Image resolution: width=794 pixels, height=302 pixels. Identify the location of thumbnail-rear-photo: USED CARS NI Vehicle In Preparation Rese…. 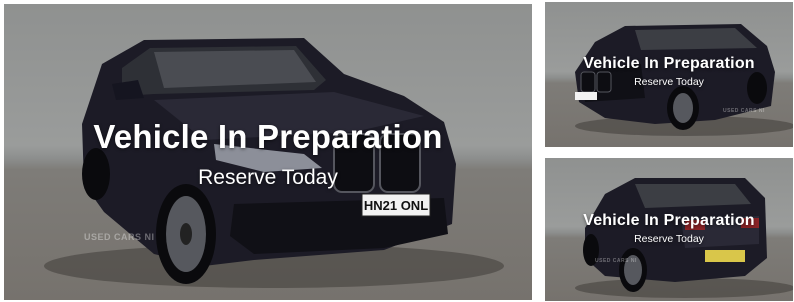
(669, 229).